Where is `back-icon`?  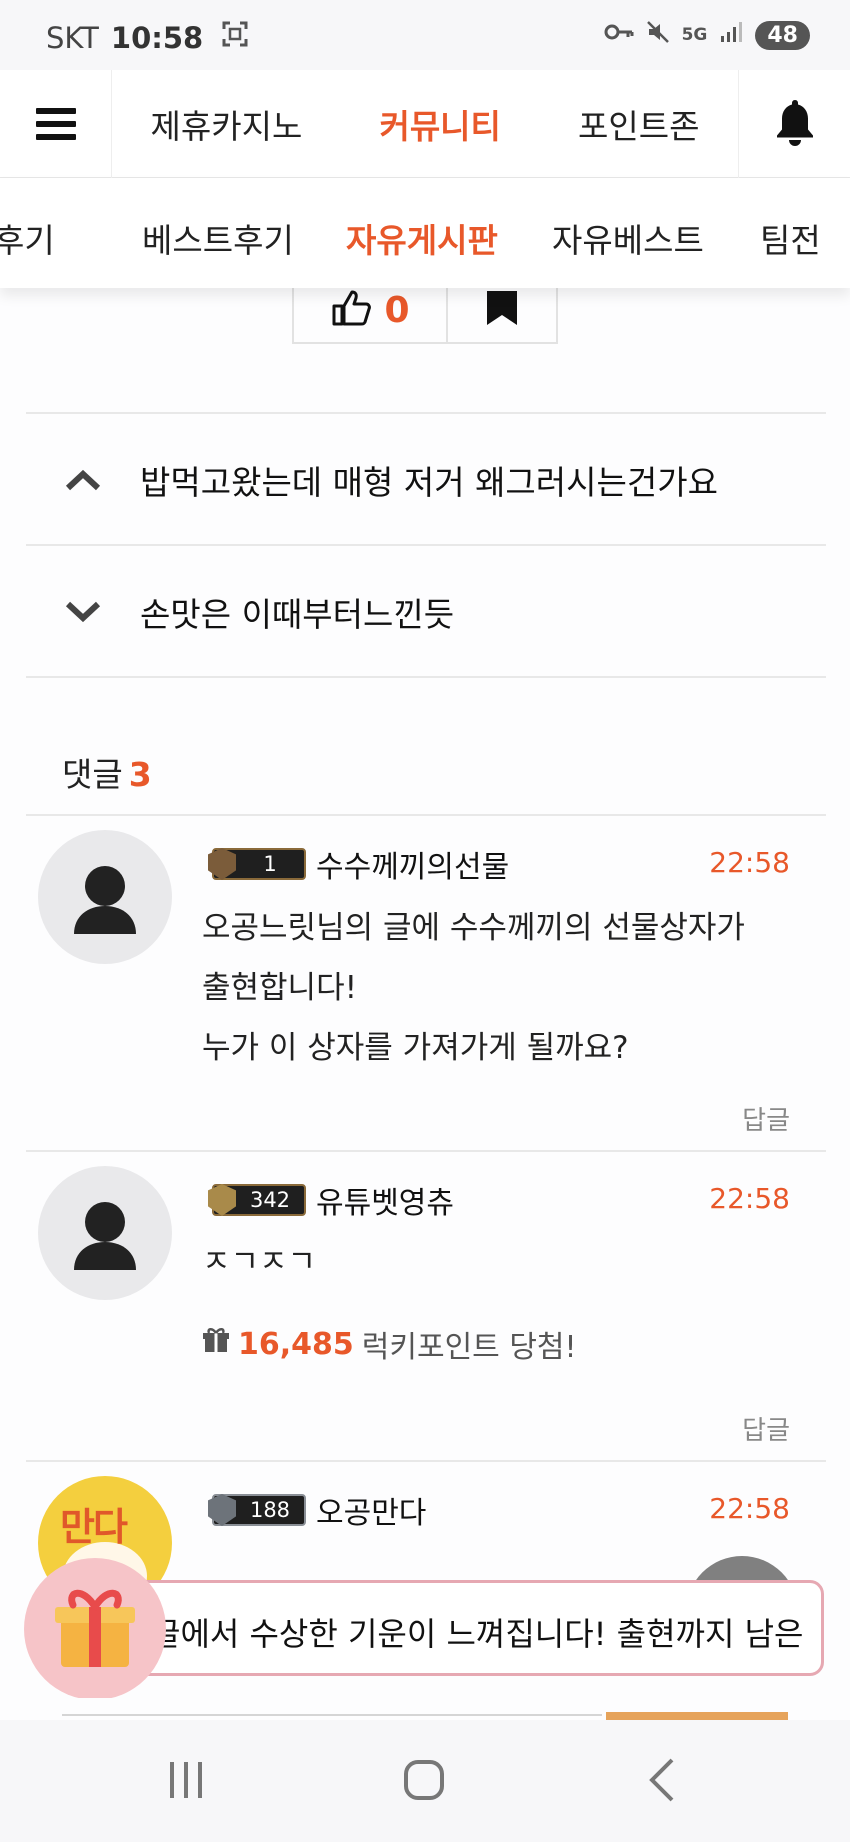 back-icon is located at coordinates (661, 1780).